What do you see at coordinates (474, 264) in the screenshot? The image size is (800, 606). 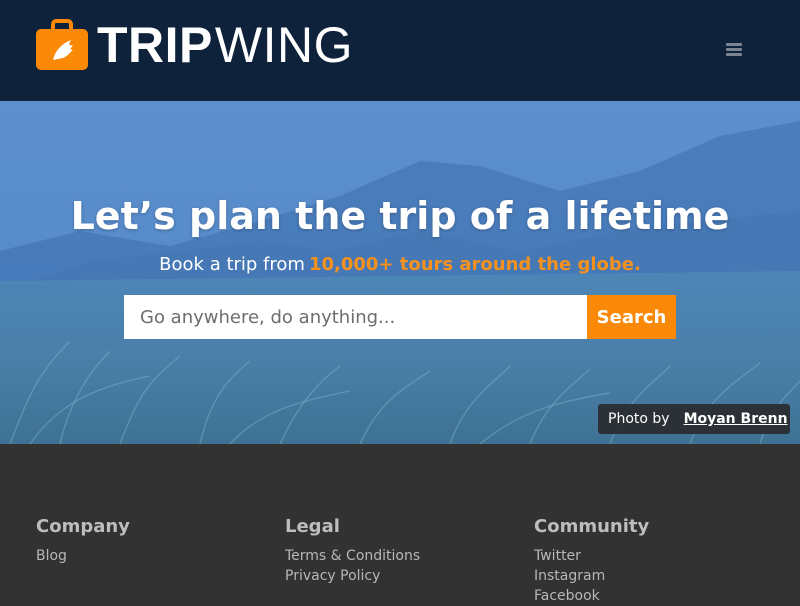 I see `hero-subtitle-highlight: 10,000+ tours around the globe.` at bounding box center [474, 264].